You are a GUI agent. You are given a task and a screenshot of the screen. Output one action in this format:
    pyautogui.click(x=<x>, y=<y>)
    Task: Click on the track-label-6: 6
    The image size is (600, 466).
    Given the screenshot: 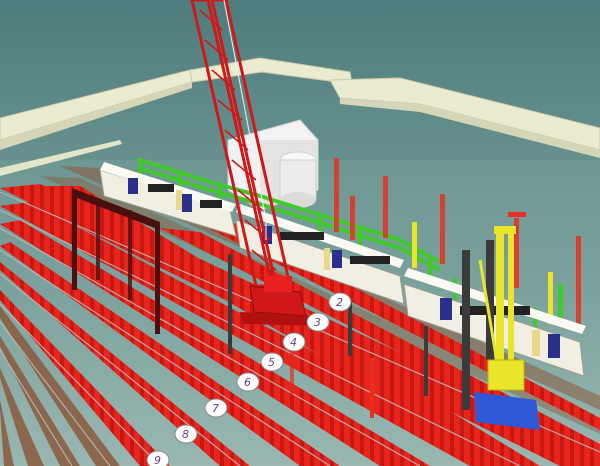 What is the action you would take?
    pyautogui.click(x=248, y=382)
    